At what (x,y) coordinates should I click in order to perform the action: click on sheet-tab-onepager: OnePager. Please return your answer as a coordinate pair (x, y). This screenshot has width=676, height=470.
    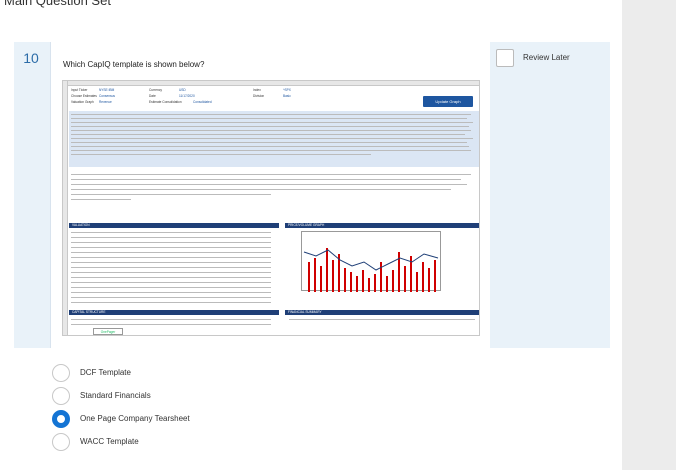
    Looking at the image, I should click on (108, 331).